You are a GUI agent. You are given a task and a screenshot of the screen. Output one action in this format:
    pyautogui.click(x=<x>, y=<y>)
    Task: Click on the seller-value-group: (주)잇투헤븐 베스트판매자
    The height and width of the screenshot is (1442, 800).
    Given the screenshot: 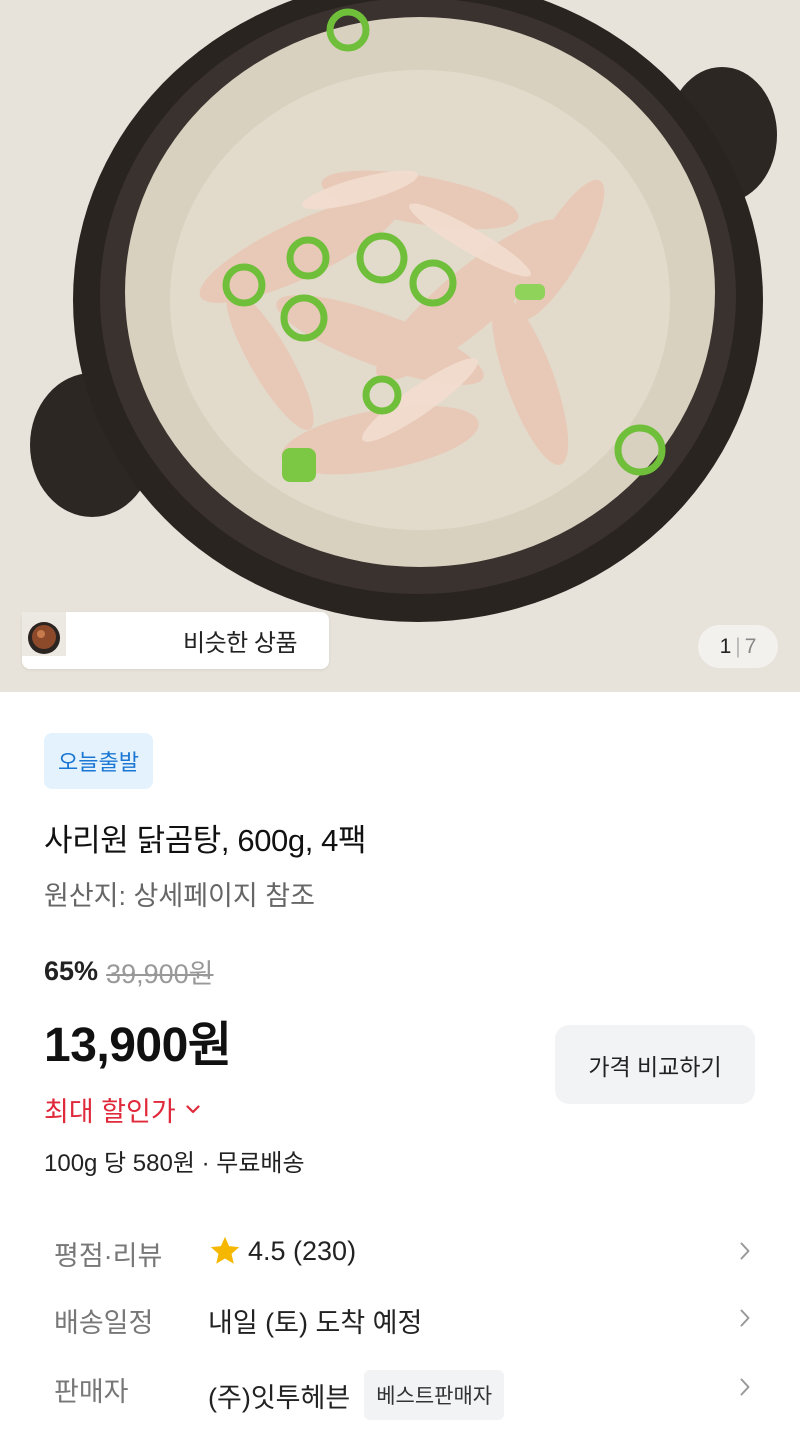 What is the action you would take?
    pyautogui.click(x=356, y=1395)
    